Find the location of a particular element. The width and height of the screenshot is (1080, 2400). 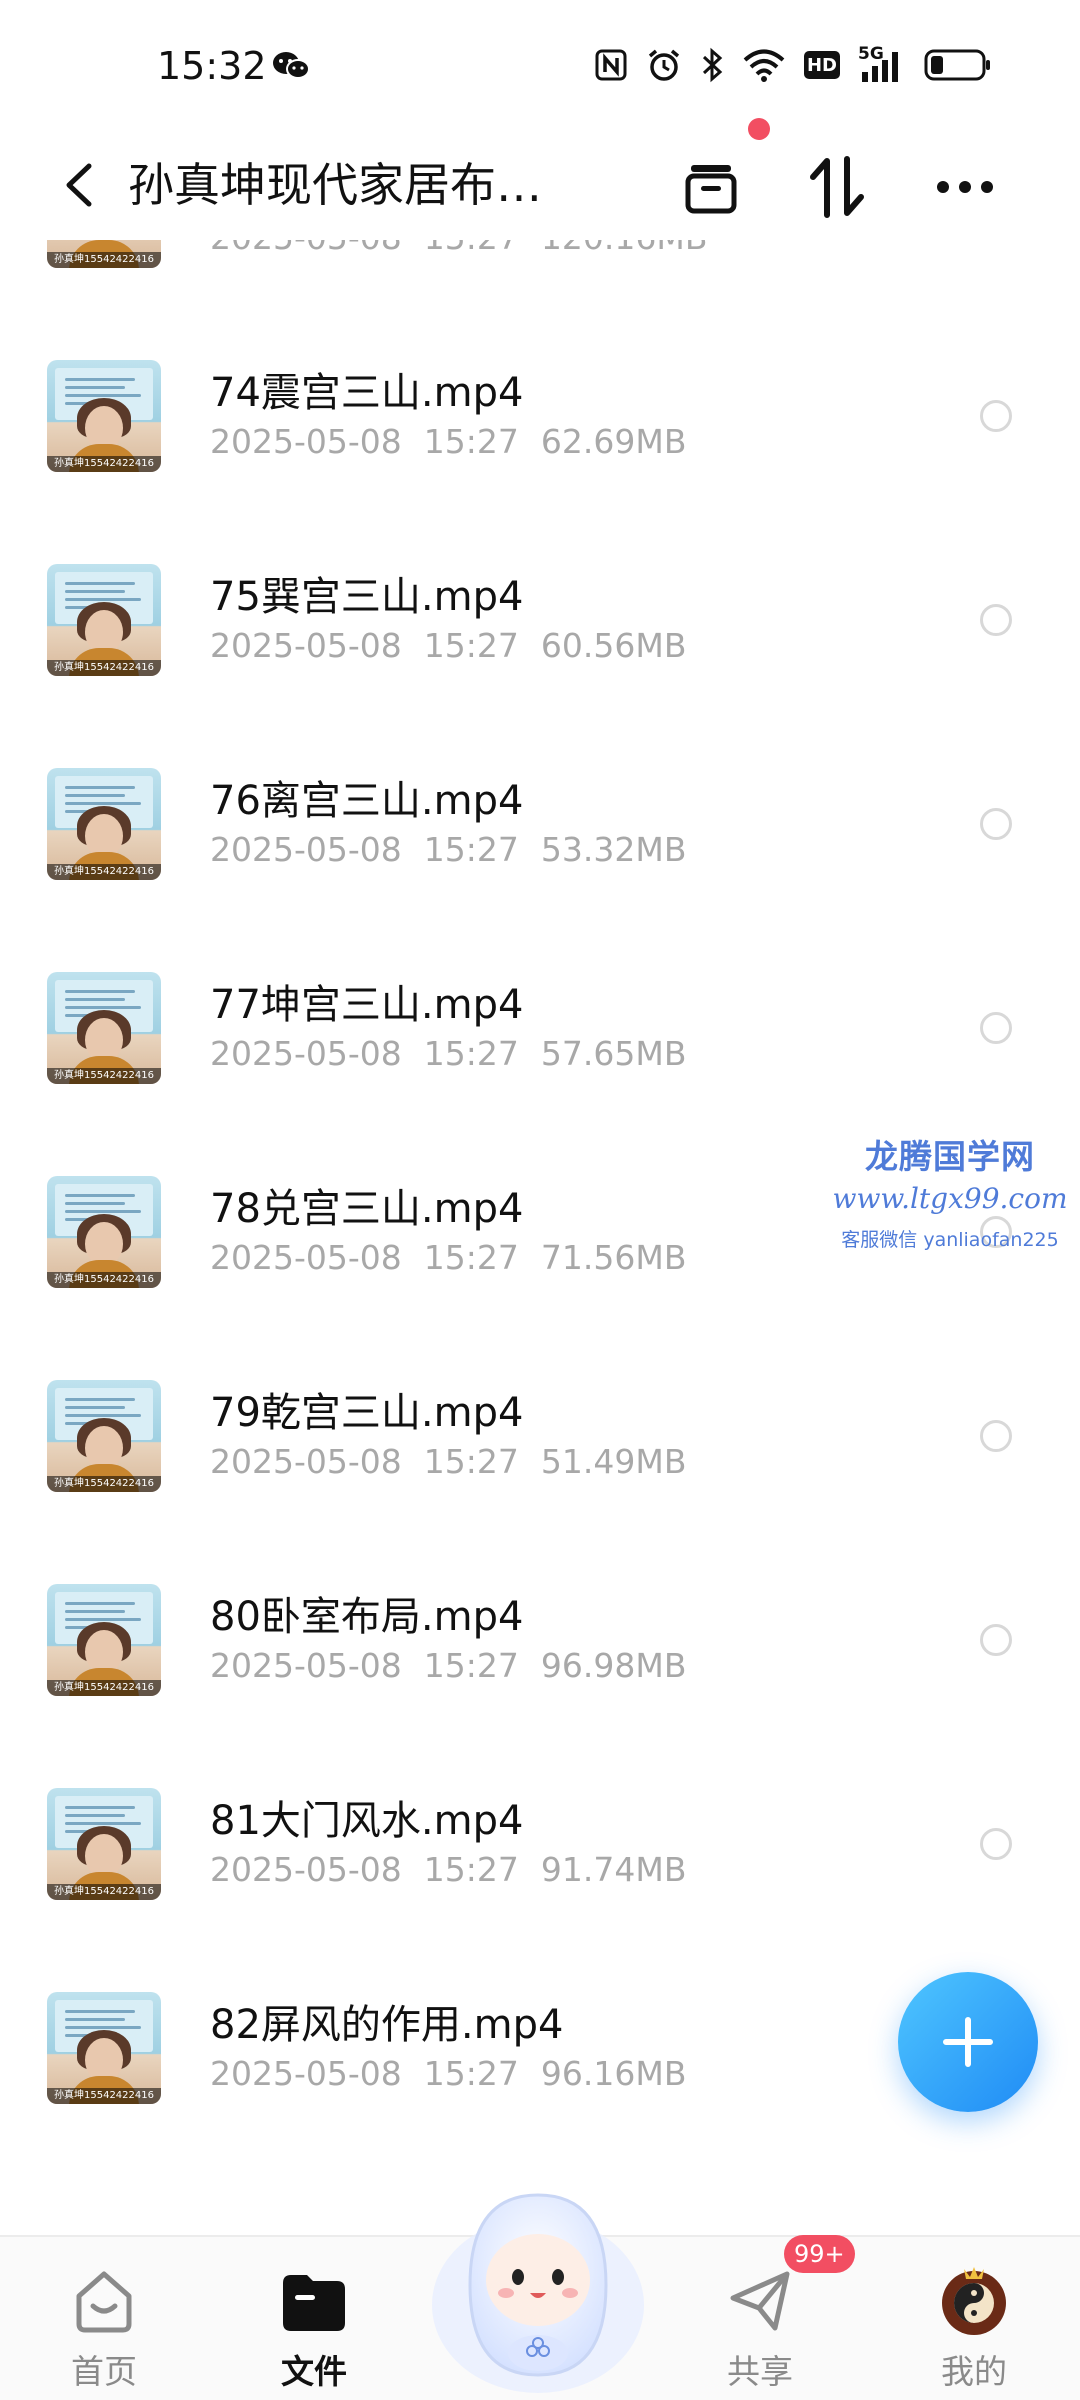

nav-mine-label: 我的 is located at coordinates (974, 2371).